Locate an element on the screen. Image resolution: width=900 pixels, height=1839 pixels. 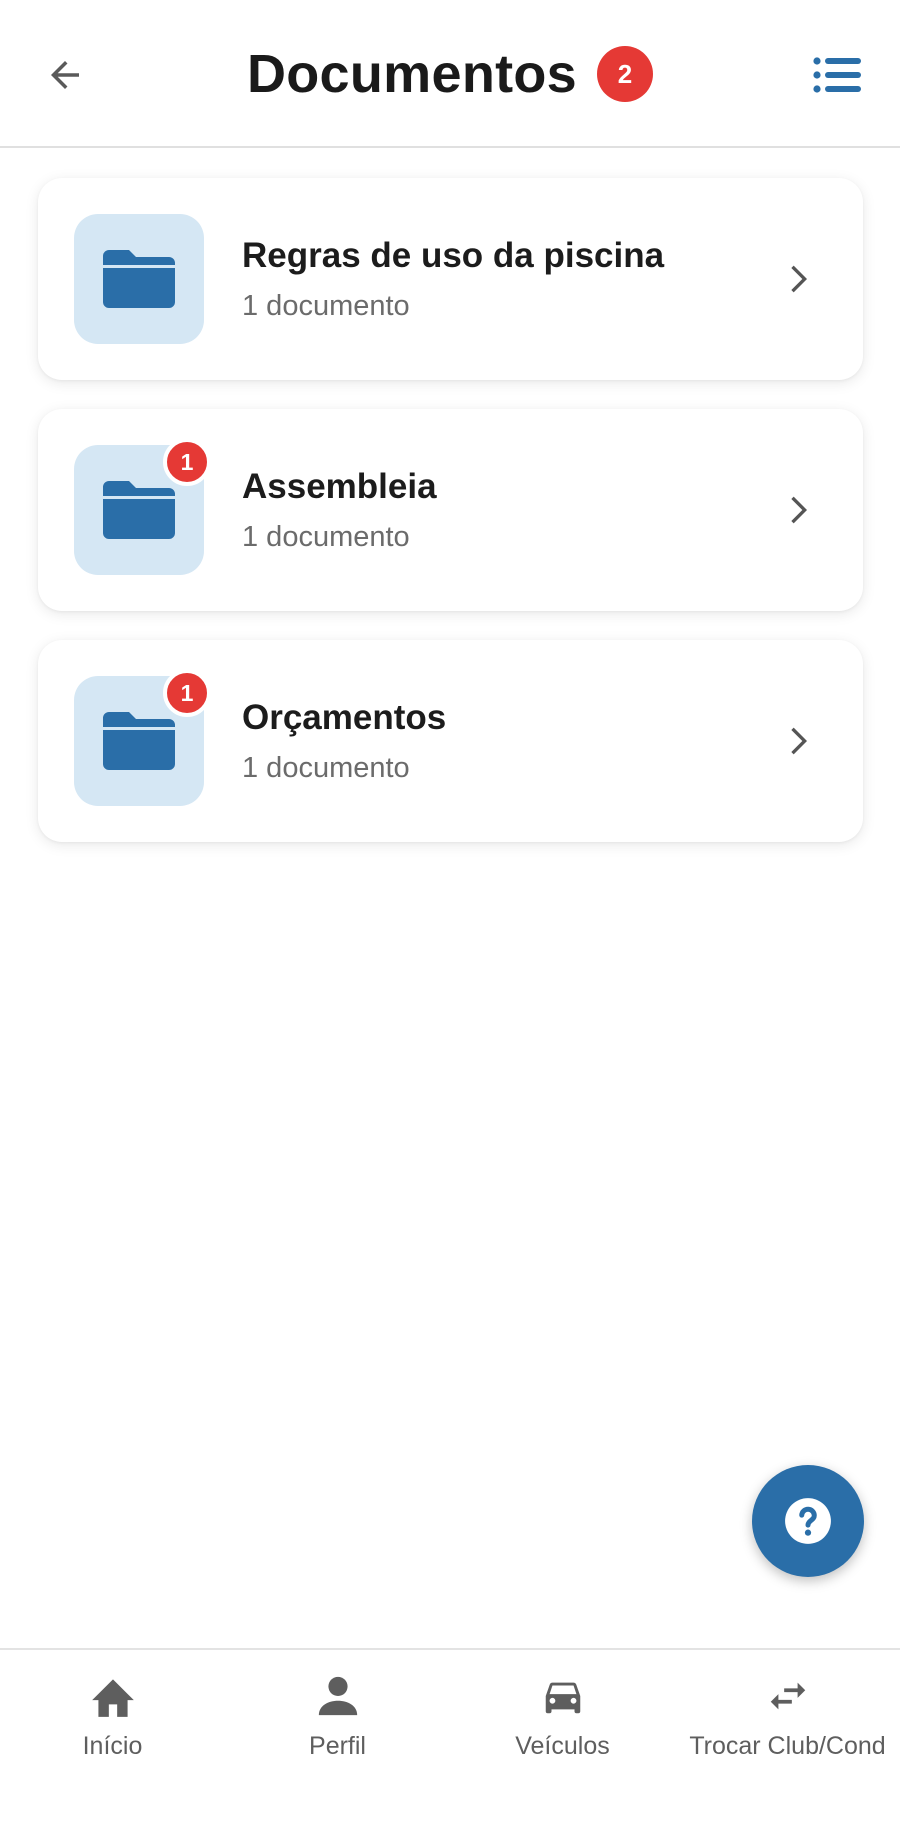
list-icon is located at coordinates (837, 75).